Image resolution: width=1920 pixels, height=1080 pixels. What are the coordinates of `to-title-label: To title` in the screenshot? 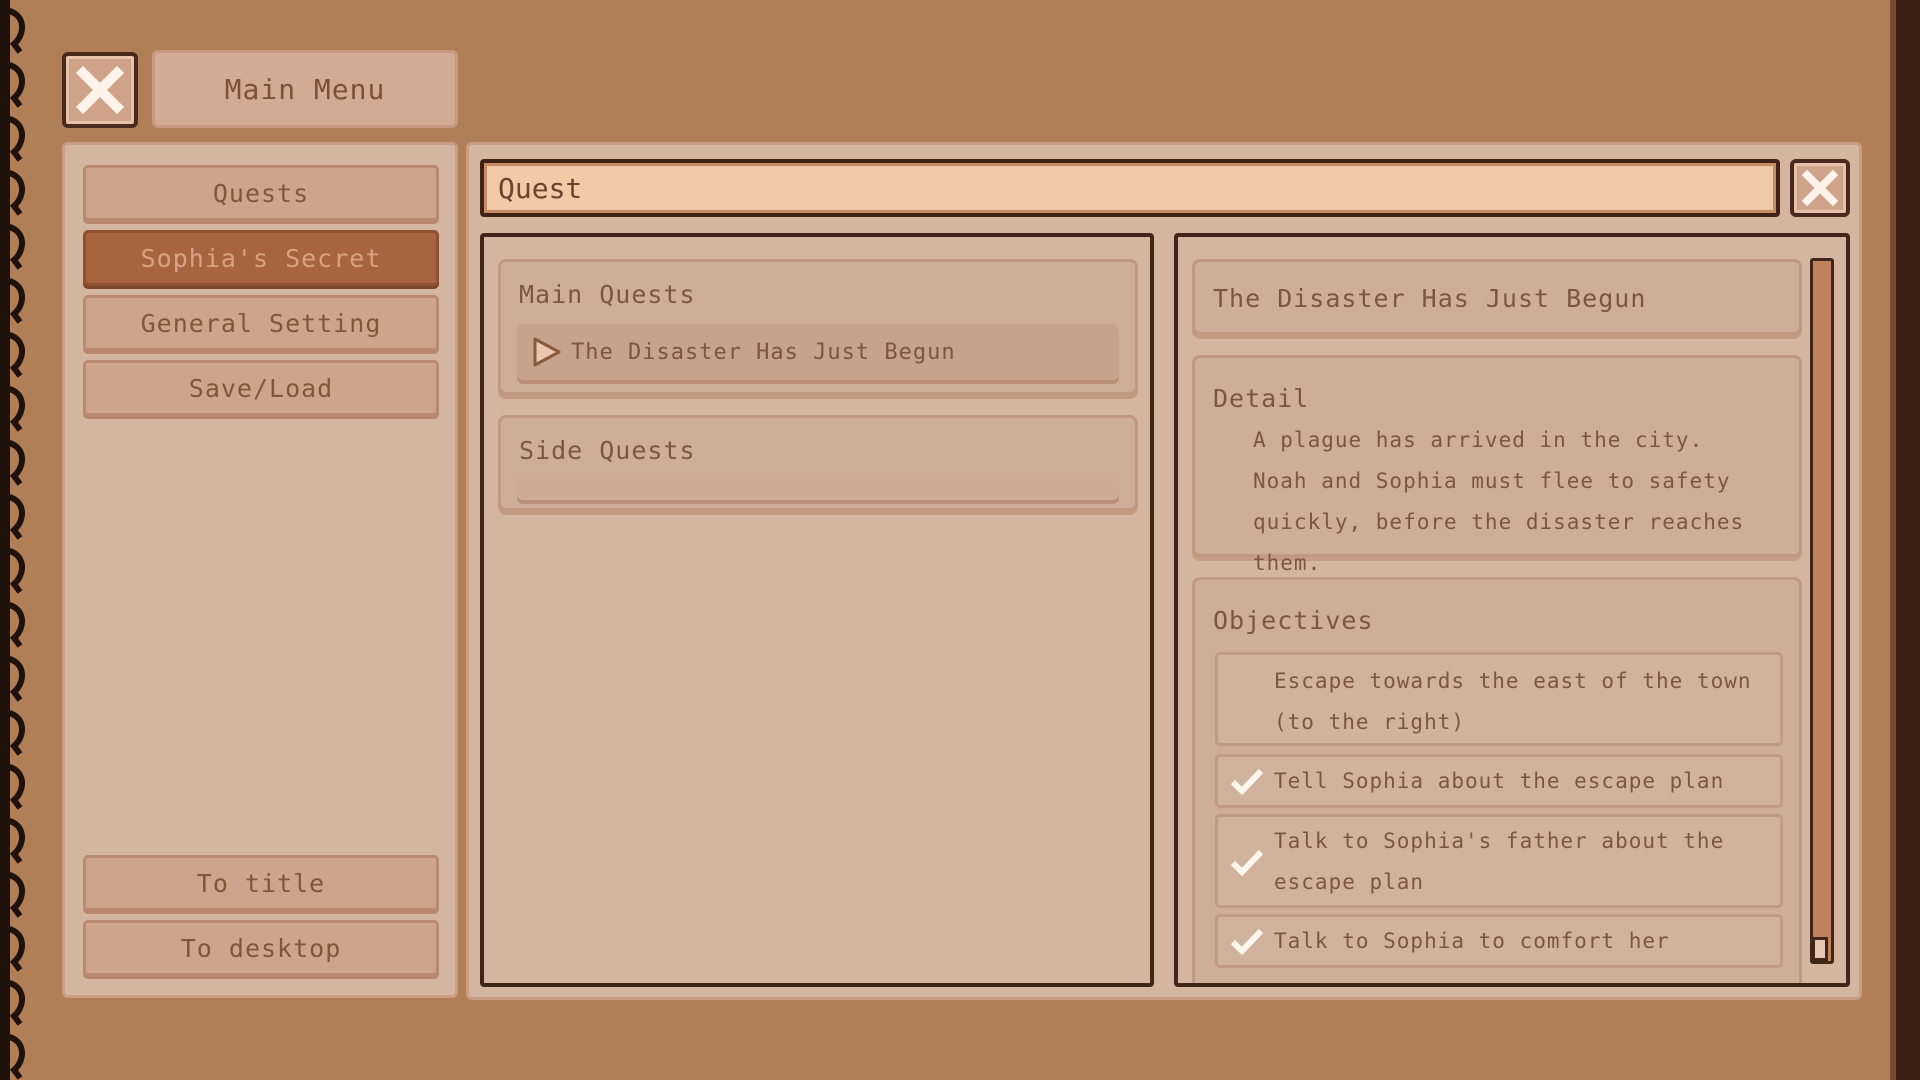 It's located at (261, 883).